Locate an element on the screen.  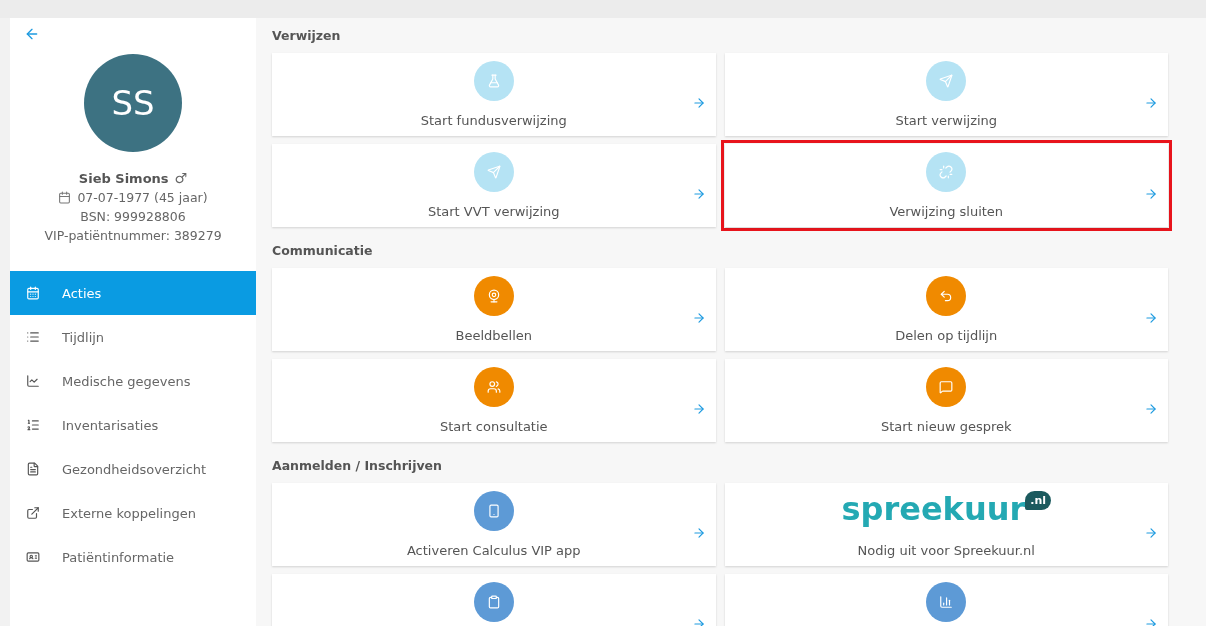
action-card: Start fundusverwijzing is located at coordinates (494, 94).